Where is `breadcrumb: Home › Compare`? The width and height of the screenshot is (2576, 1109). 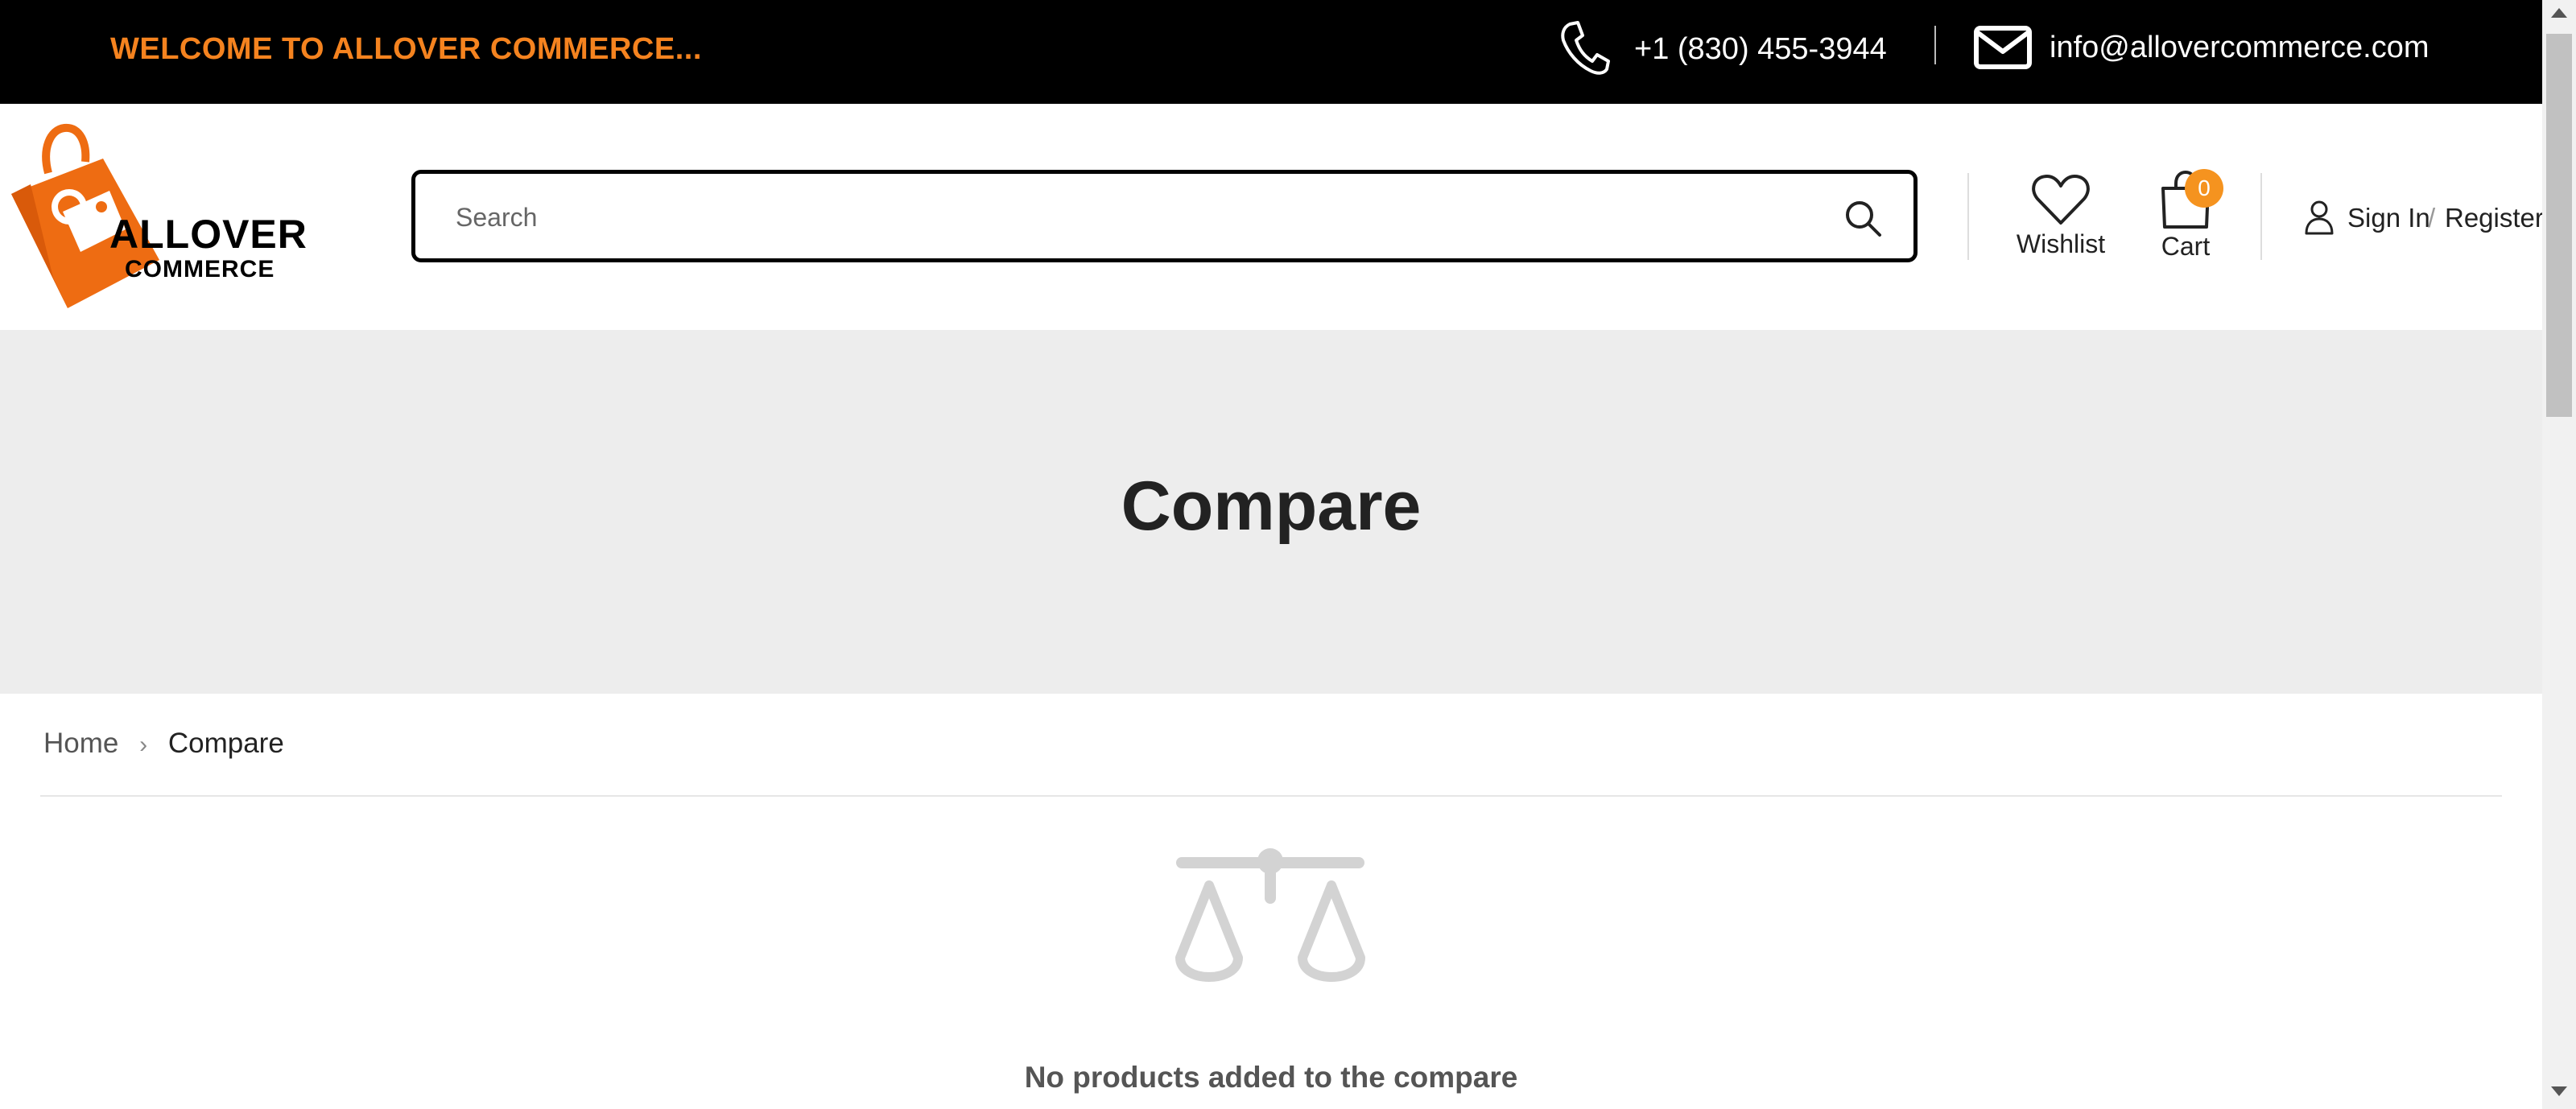 breadcrumb: Home › Compare is located at coordinates (163, 744).